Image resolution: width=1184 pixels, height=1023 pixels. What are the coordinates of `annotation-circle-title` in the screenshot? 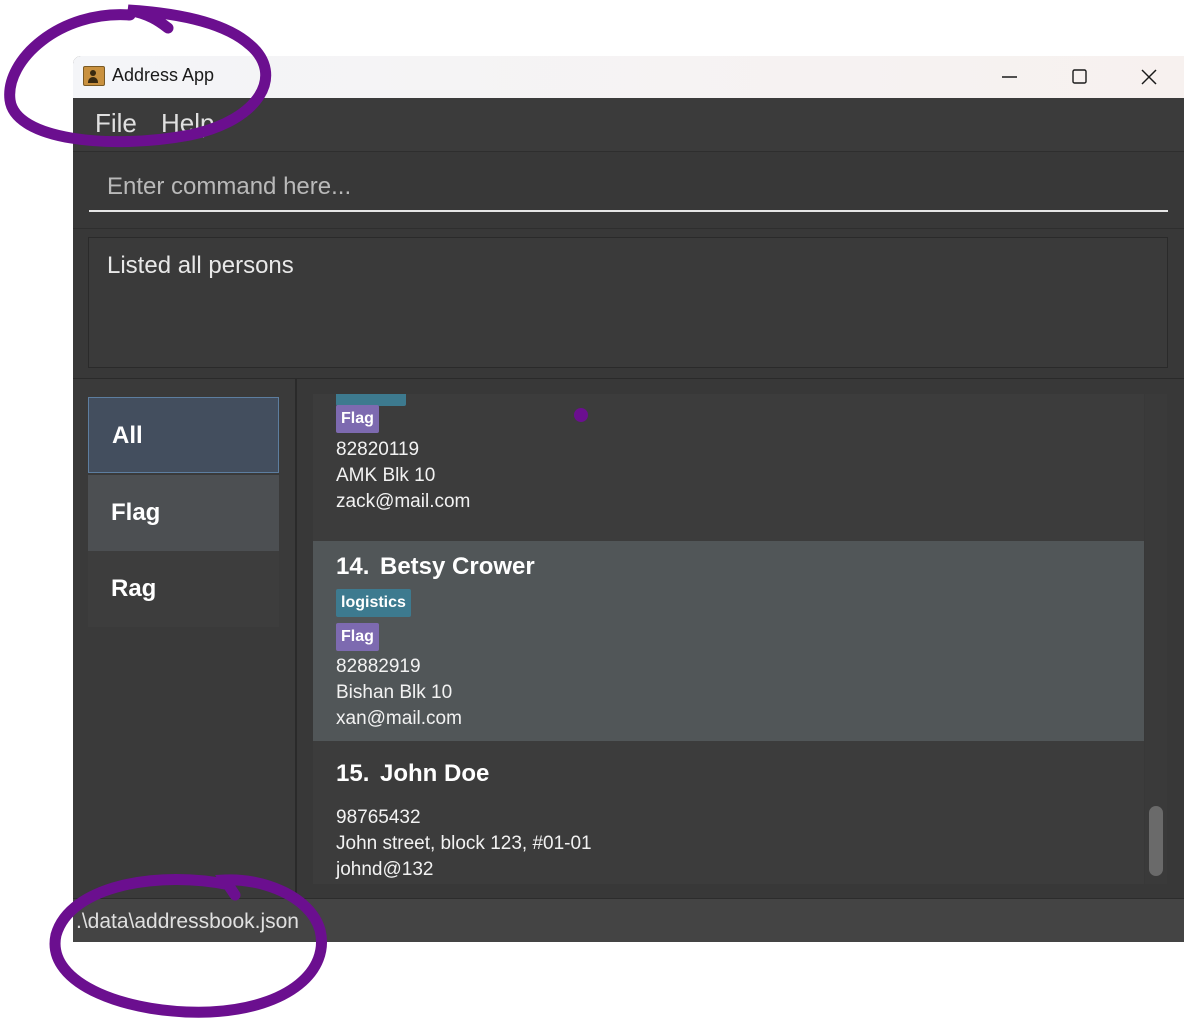 It's located at (138, 76).